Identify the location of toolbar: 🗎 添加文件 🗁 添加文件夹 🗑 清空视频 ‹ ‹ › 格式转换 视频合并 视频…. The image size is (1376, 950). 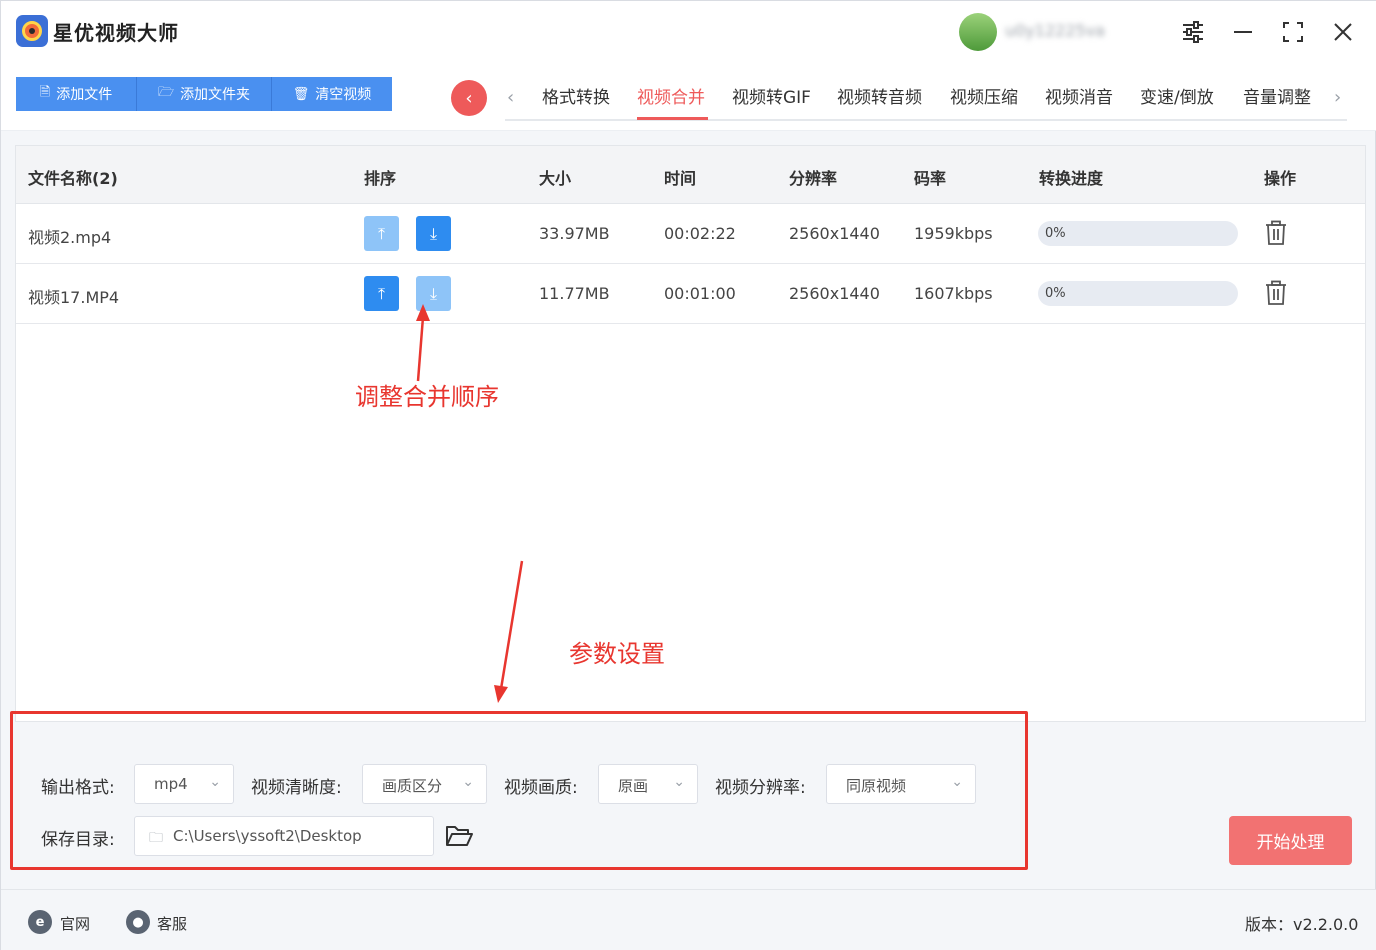
(688, 97).